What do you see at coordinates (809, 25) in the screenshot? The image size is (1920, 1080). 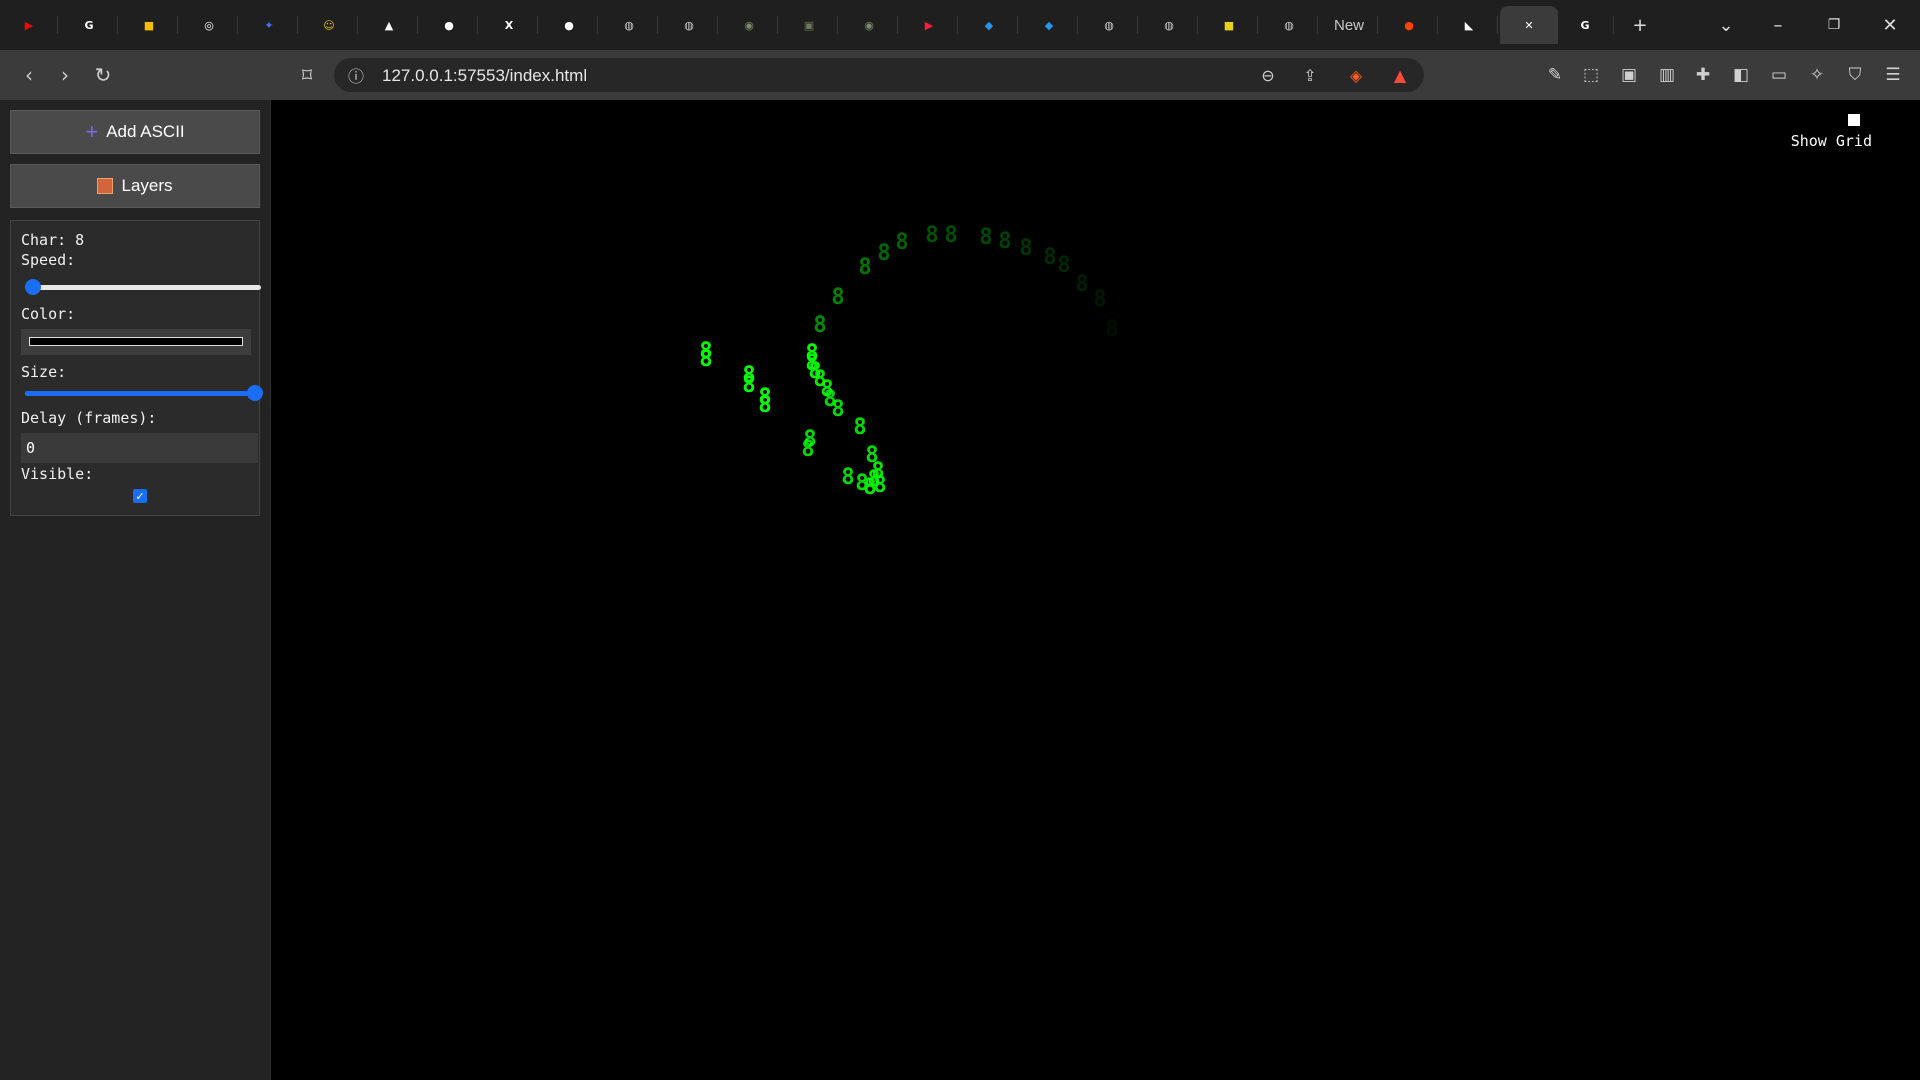 I see `browser-tab: ▣` at bounding box center [809, 25].